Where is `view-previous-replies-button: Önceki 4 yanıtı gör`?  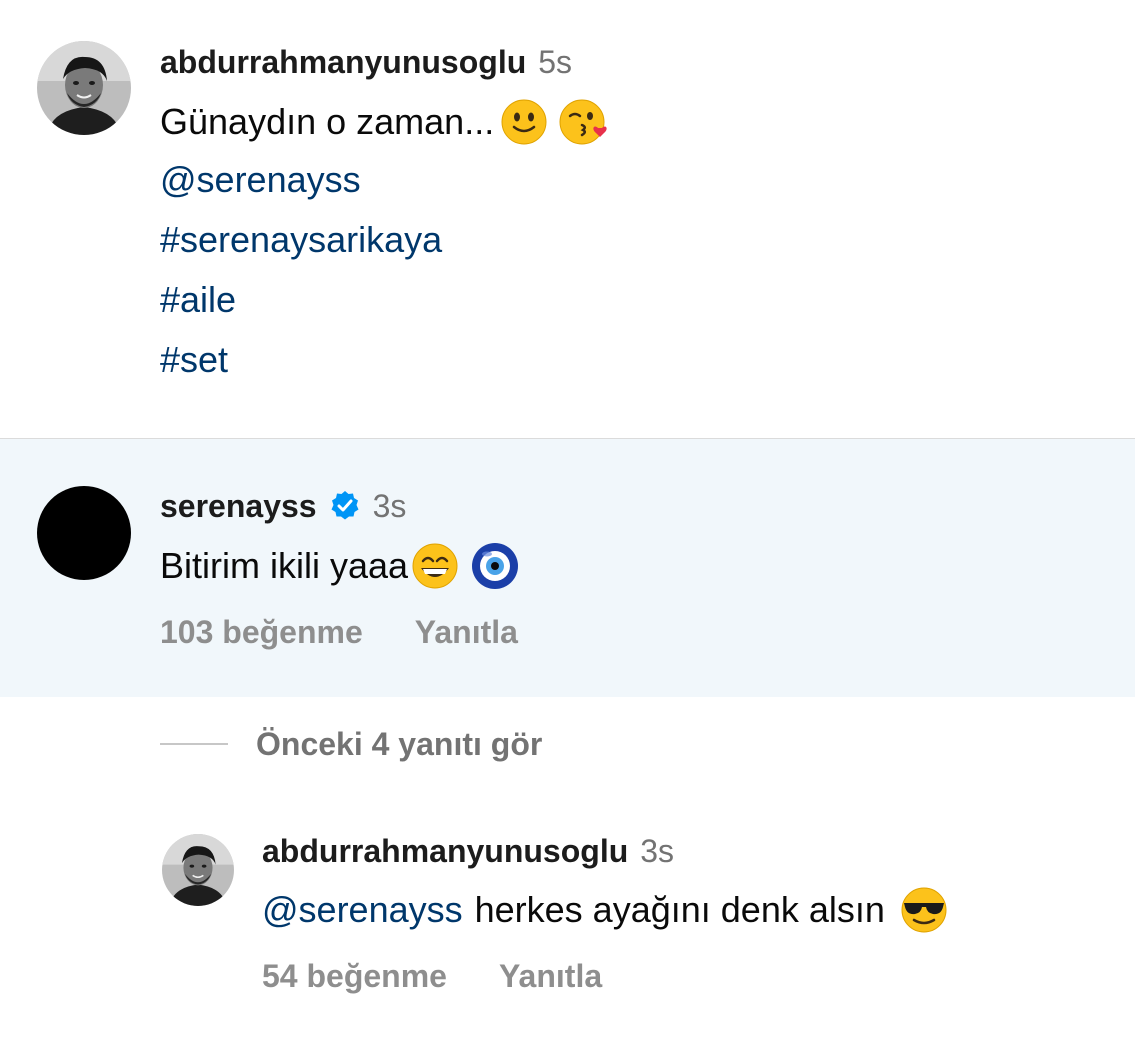 view-previous-replies-button: Önceki 4 yanıtı gör is located at coordinates (351, 744).